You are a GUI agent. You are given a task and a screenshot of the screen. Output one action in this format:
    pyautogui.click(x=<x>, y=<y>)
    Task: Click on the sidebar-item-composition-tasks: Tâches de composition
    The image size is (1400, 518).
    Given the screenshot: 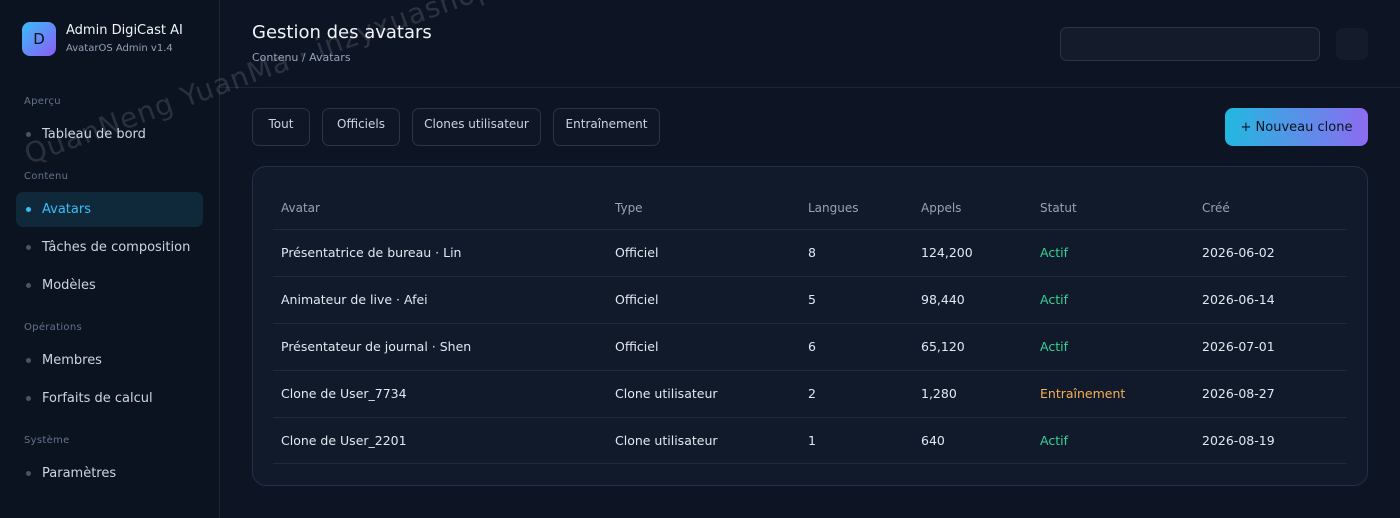 What is the action you would take?
    pyautogui.click(x=109, y=247)
    